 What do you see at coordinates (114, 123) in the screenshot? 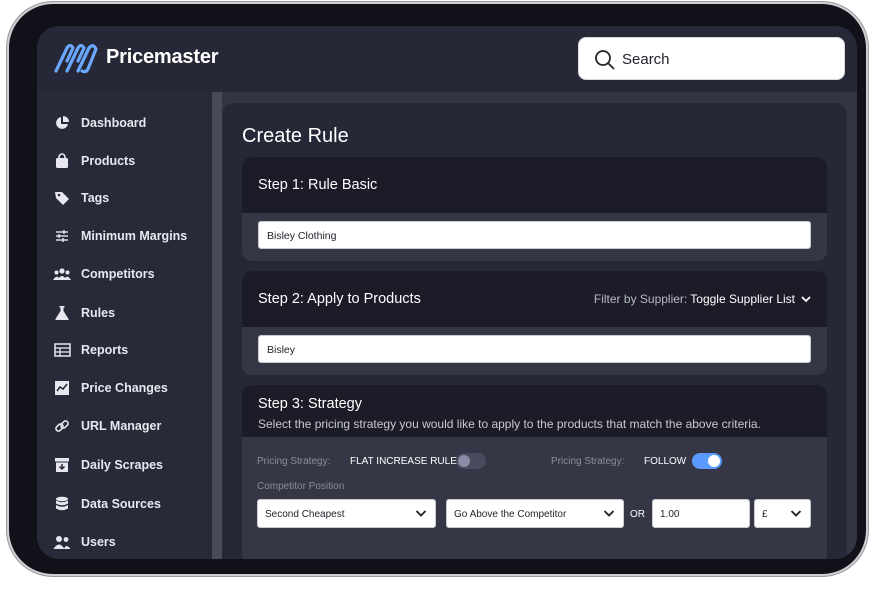
I see `sidebar-item-label: Dashboard` at bounding box center [114, 123].